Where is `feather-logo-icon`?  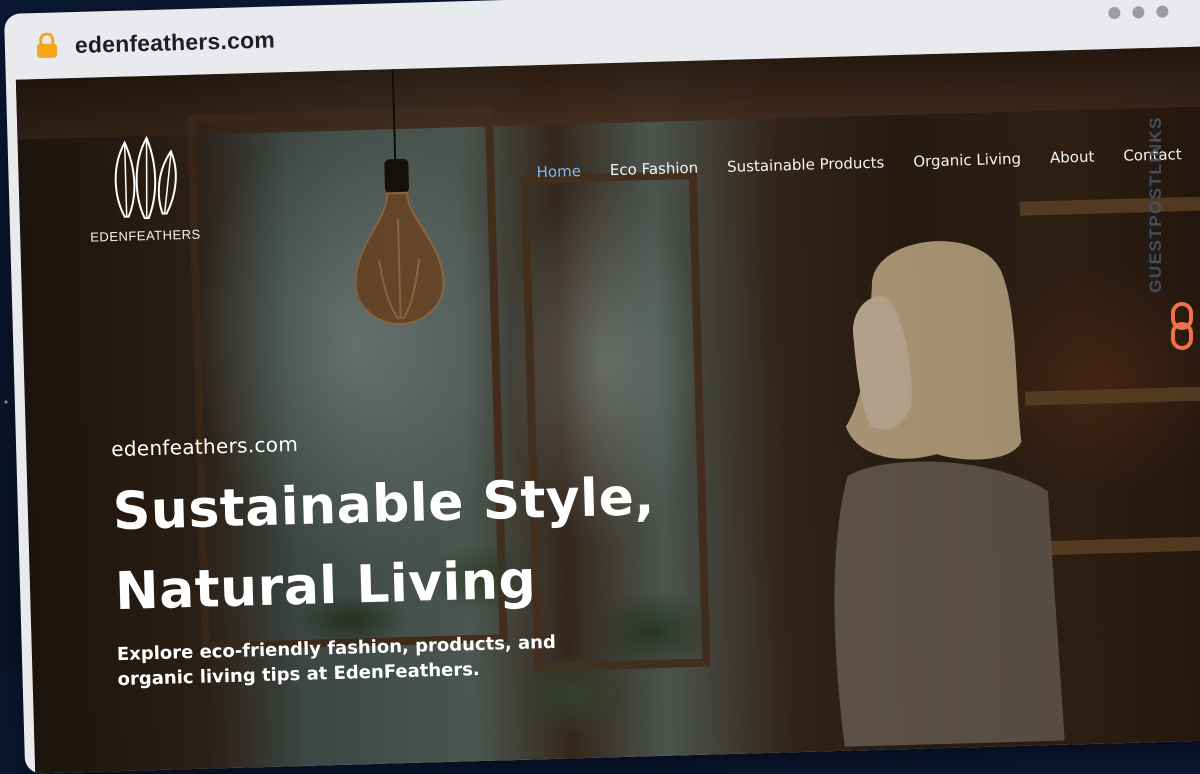 feather-logo-icon is located at coordinates (143, 178).